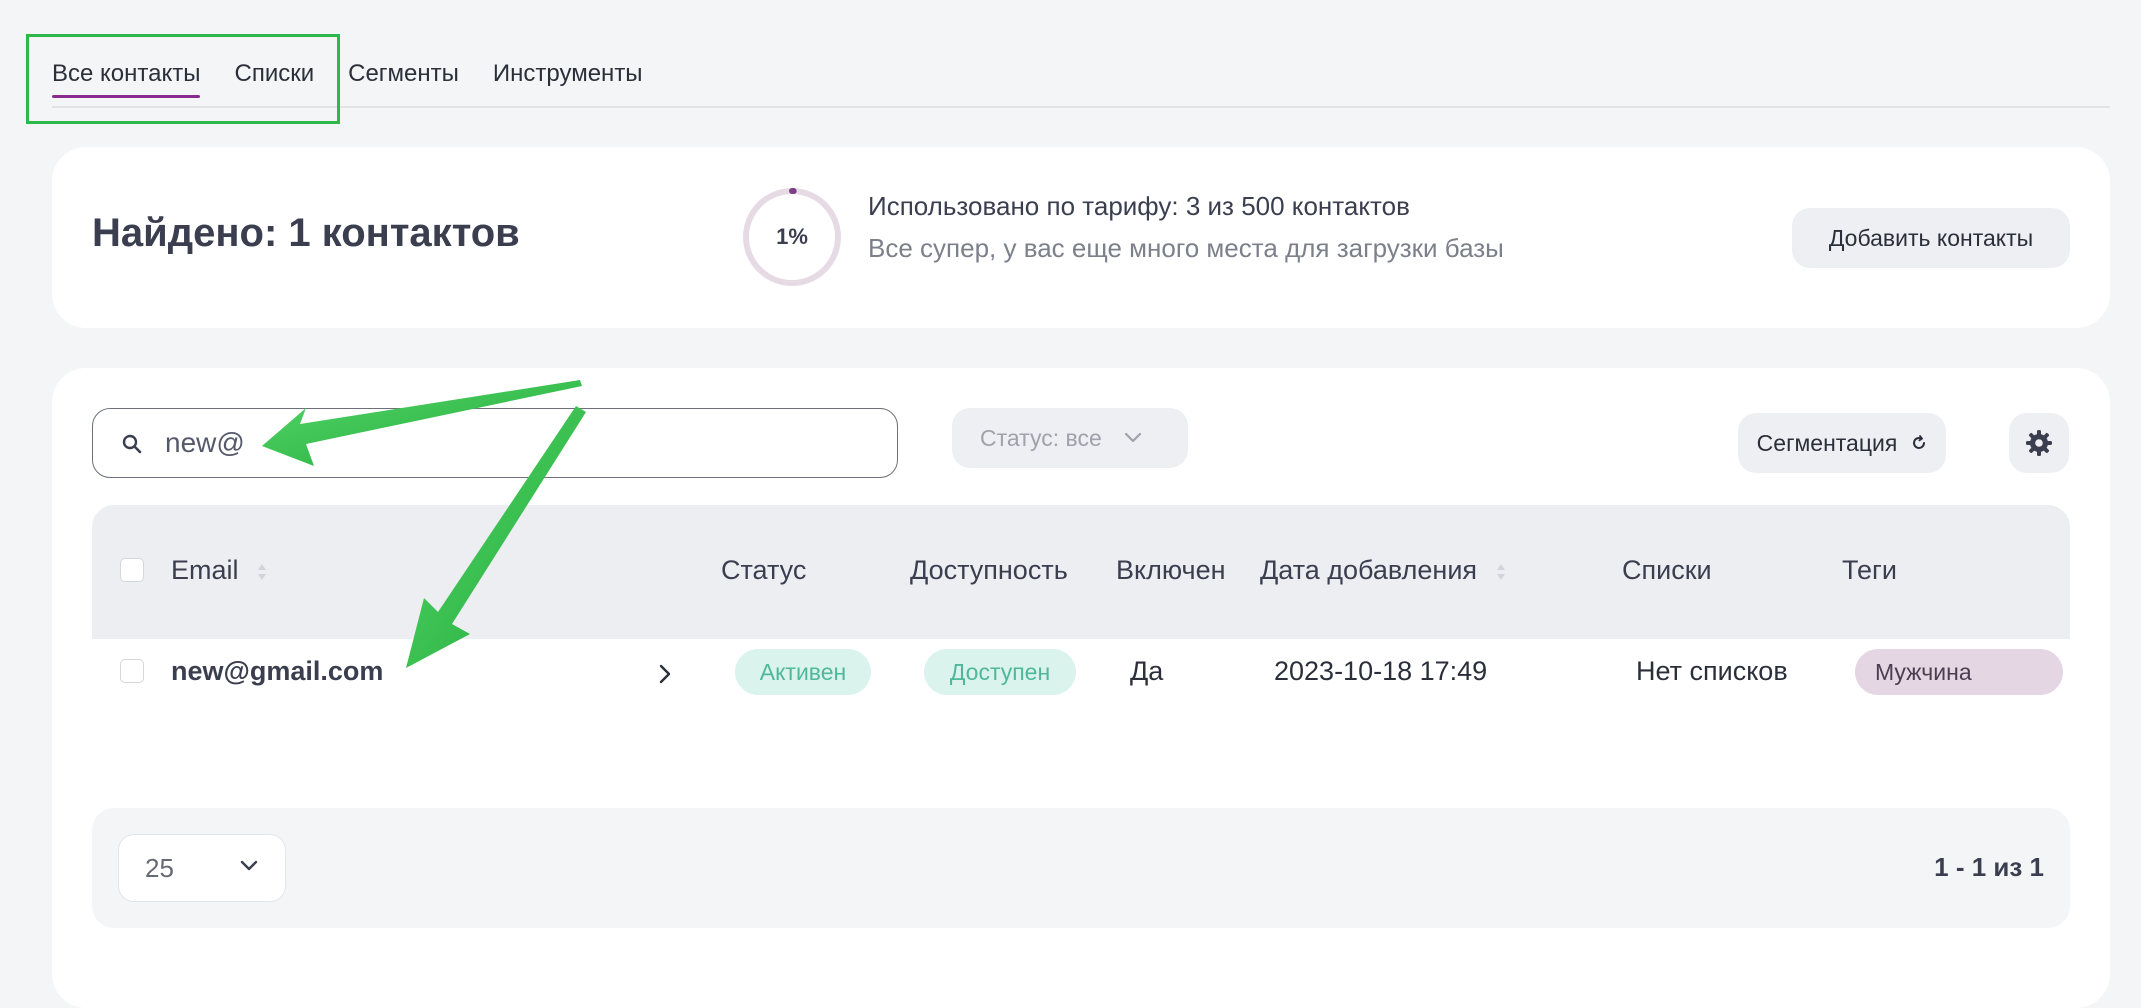 This screenshot has width=2141, height=1008. I want to click on row-lists: Нет списков, so click(1712, 671).